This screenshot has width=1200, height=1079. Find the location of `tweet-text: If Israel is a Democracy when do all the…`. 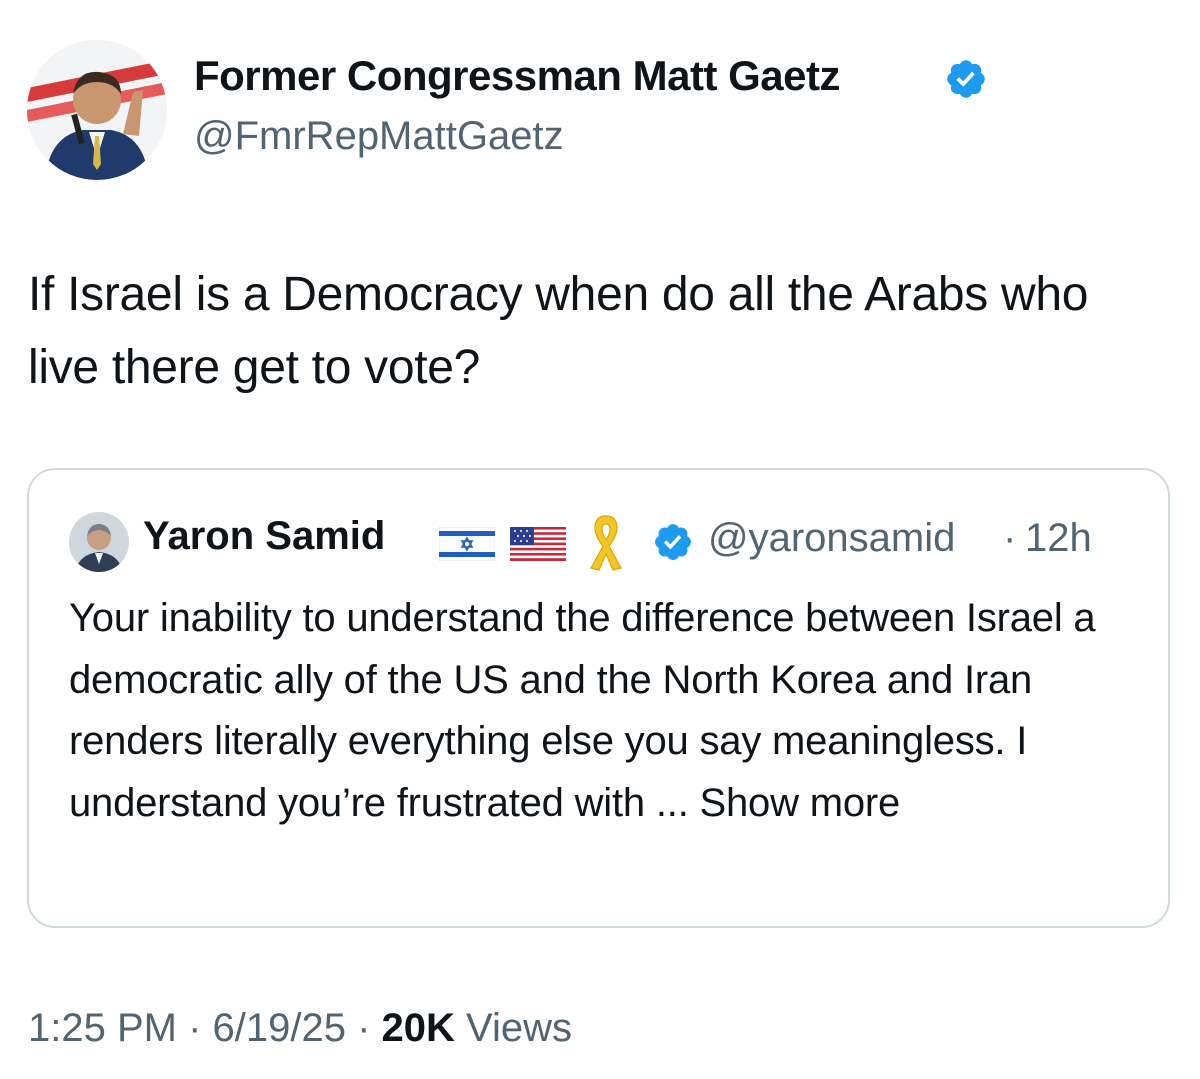

tweet-text: If Israel is a Democracy when do all the… is located at coordinates (558, 331).